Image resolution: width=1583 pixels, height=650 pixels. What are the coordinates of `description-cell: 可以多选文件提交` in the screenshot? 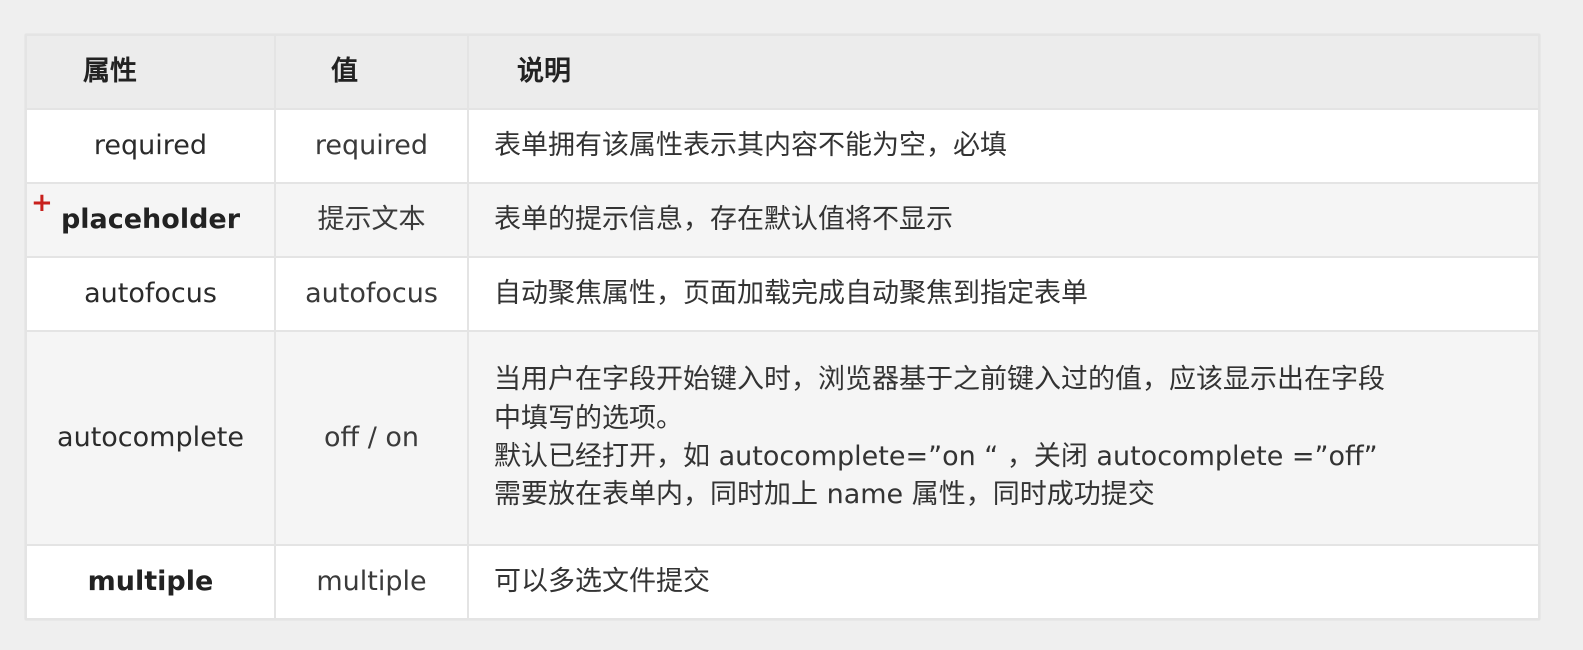 It's located at (1003, 582).